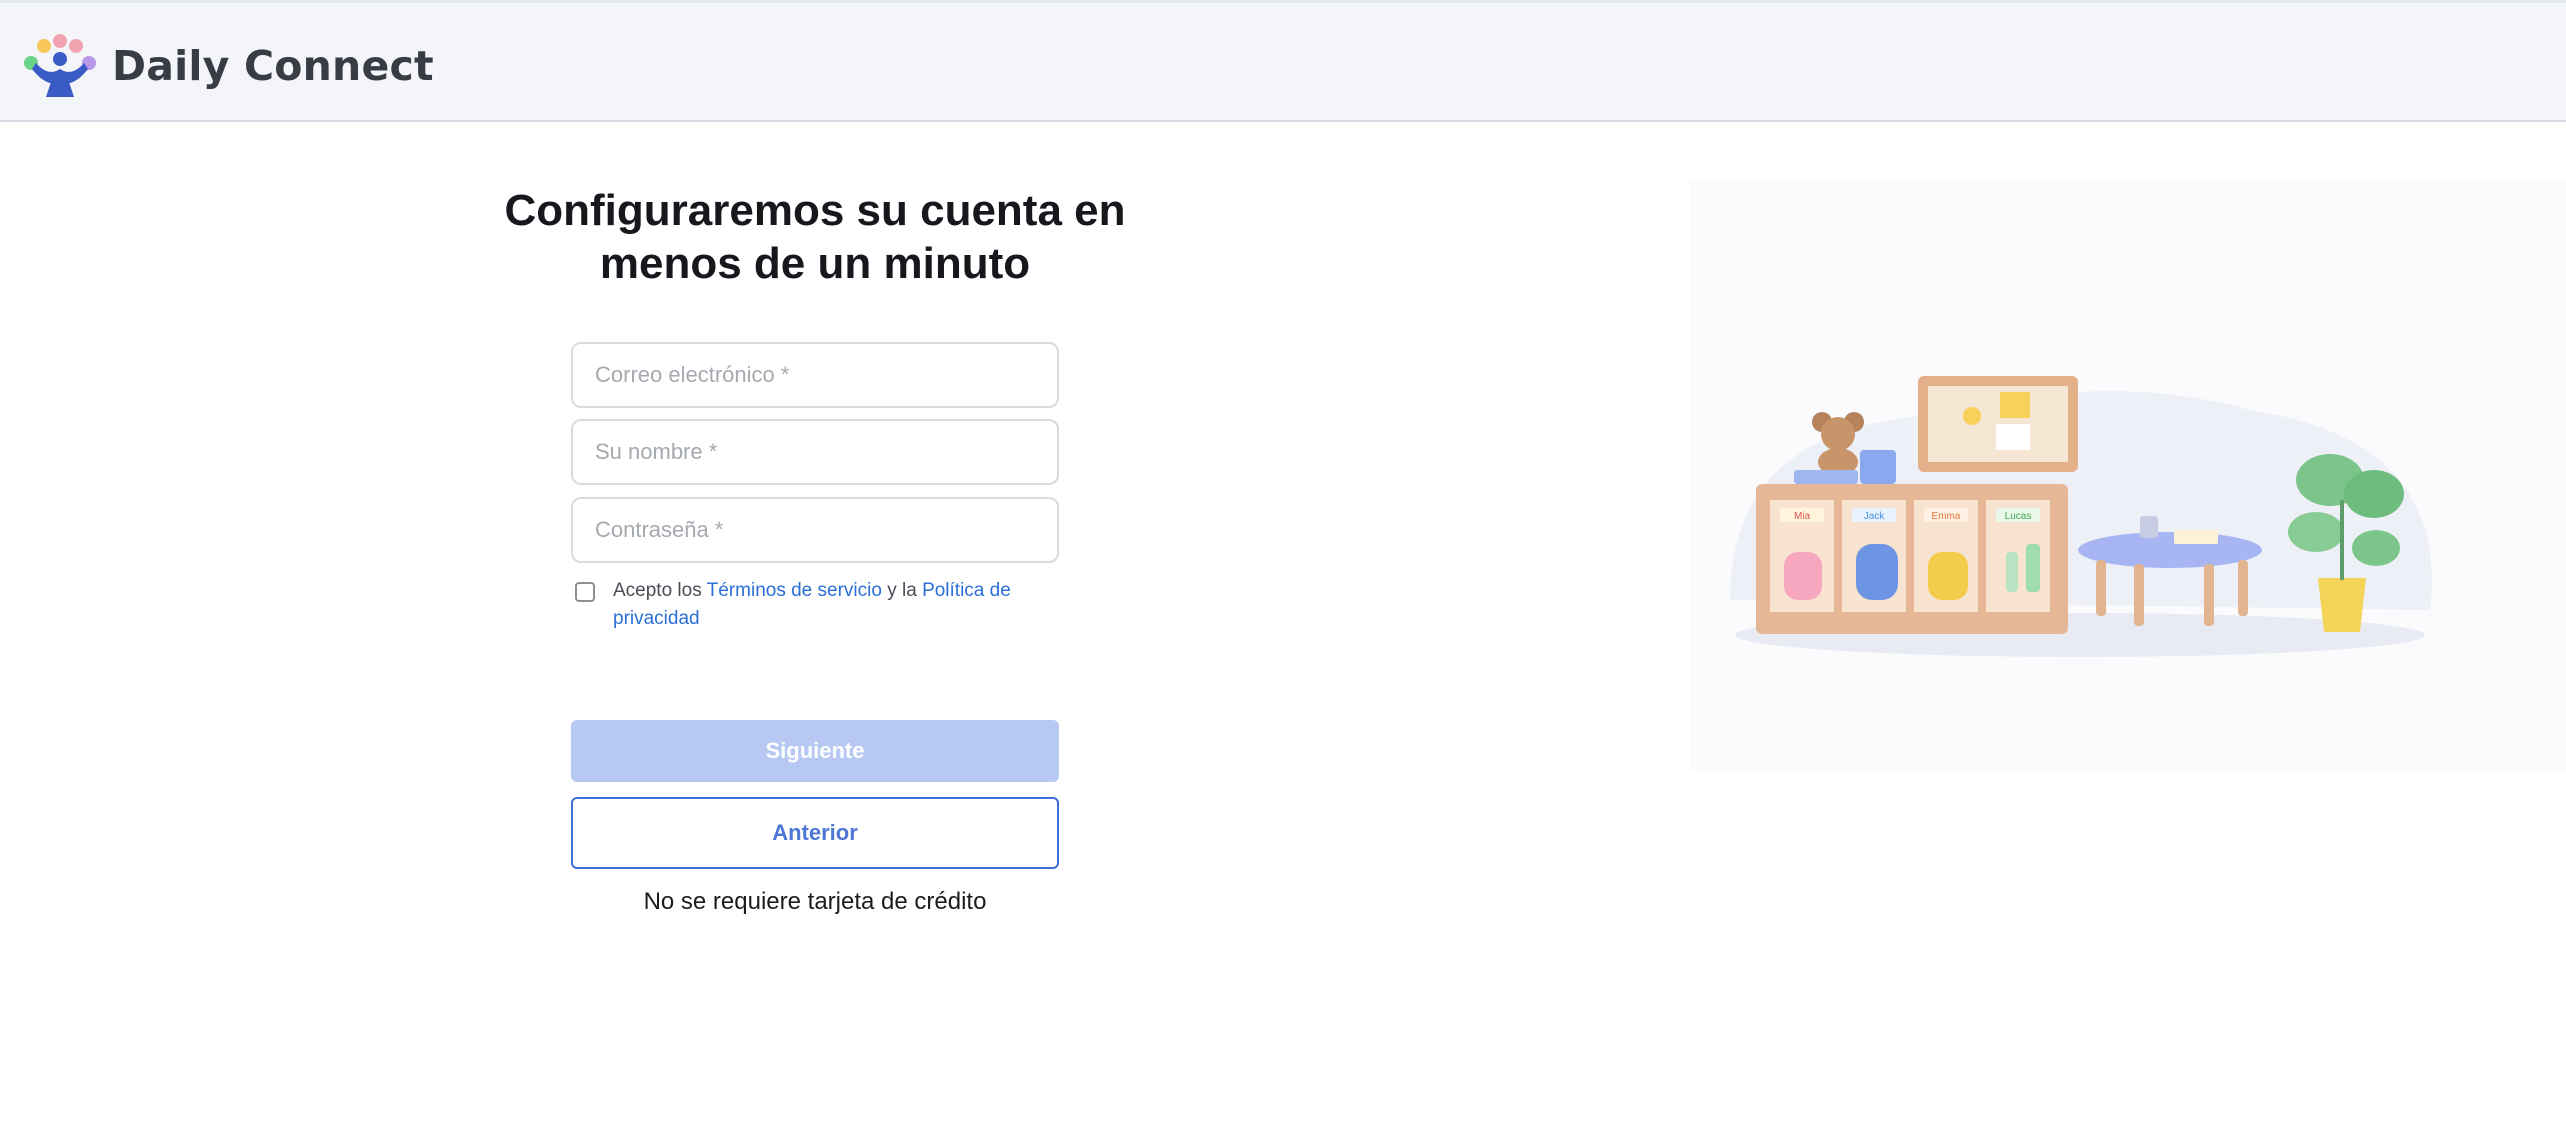 The width and height of the screenshot is (2566, 1136). I want to click on pink-backpack-icon, so click(1803, 576).